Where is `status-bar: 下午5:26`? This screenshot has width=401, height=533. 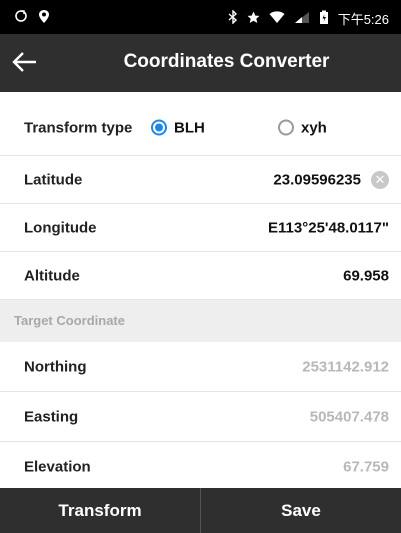 status-bar: 下午5:26 is located at coordinates (200, 17).